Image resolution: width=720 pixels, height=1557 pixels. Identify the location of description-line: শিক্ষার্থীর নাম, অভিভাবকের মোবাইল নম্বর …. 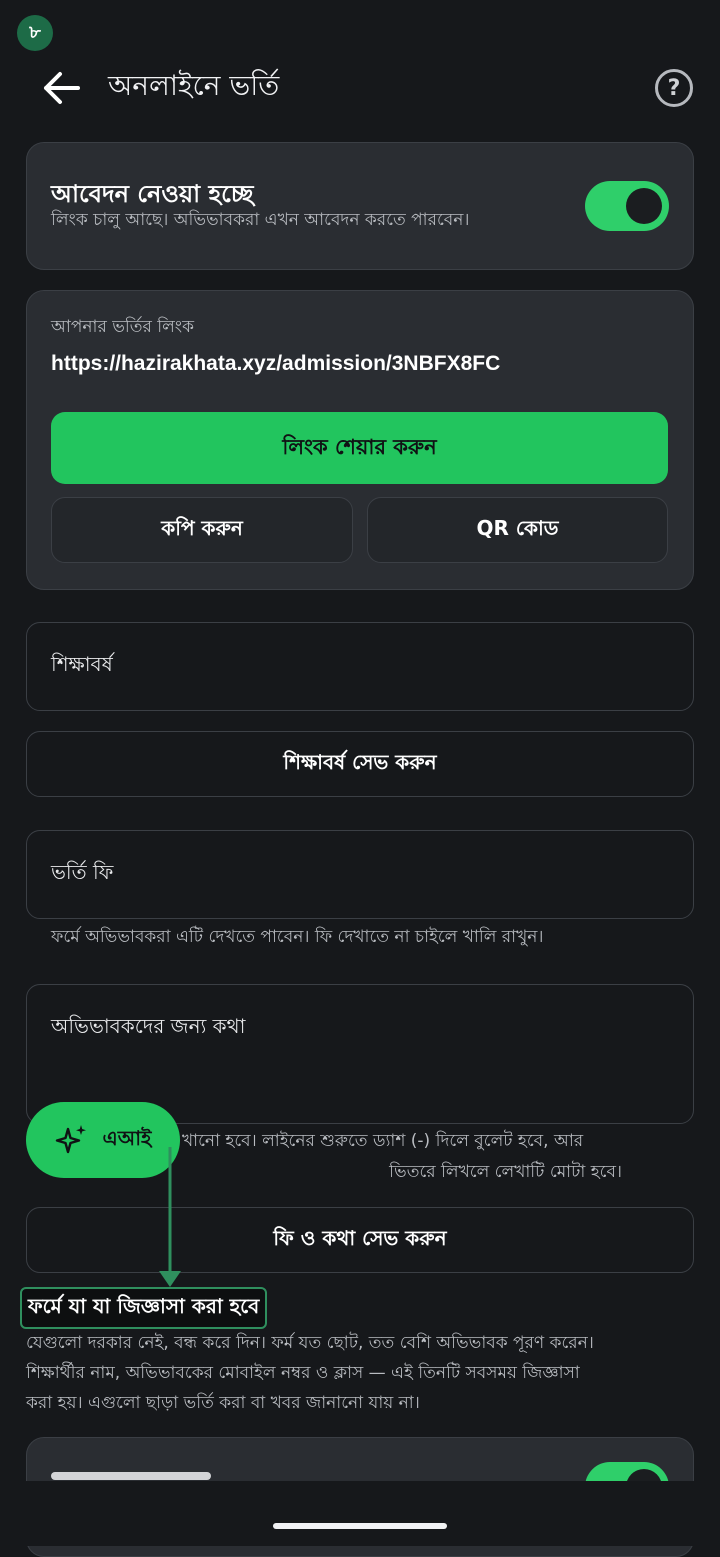
(303, 1373).